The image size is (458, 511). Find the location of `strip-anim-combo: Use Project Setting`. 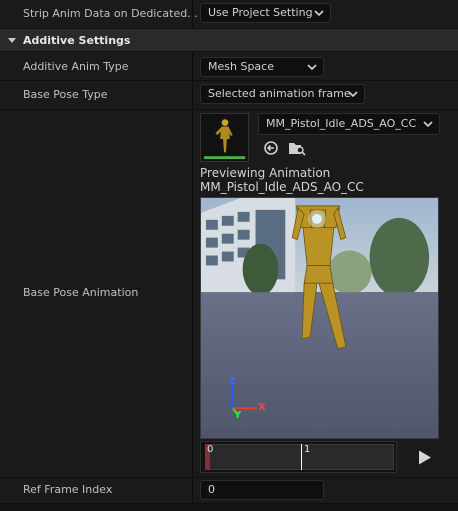

strip-anim-combo: Use Project Setting is located at coordinates (265, 13).